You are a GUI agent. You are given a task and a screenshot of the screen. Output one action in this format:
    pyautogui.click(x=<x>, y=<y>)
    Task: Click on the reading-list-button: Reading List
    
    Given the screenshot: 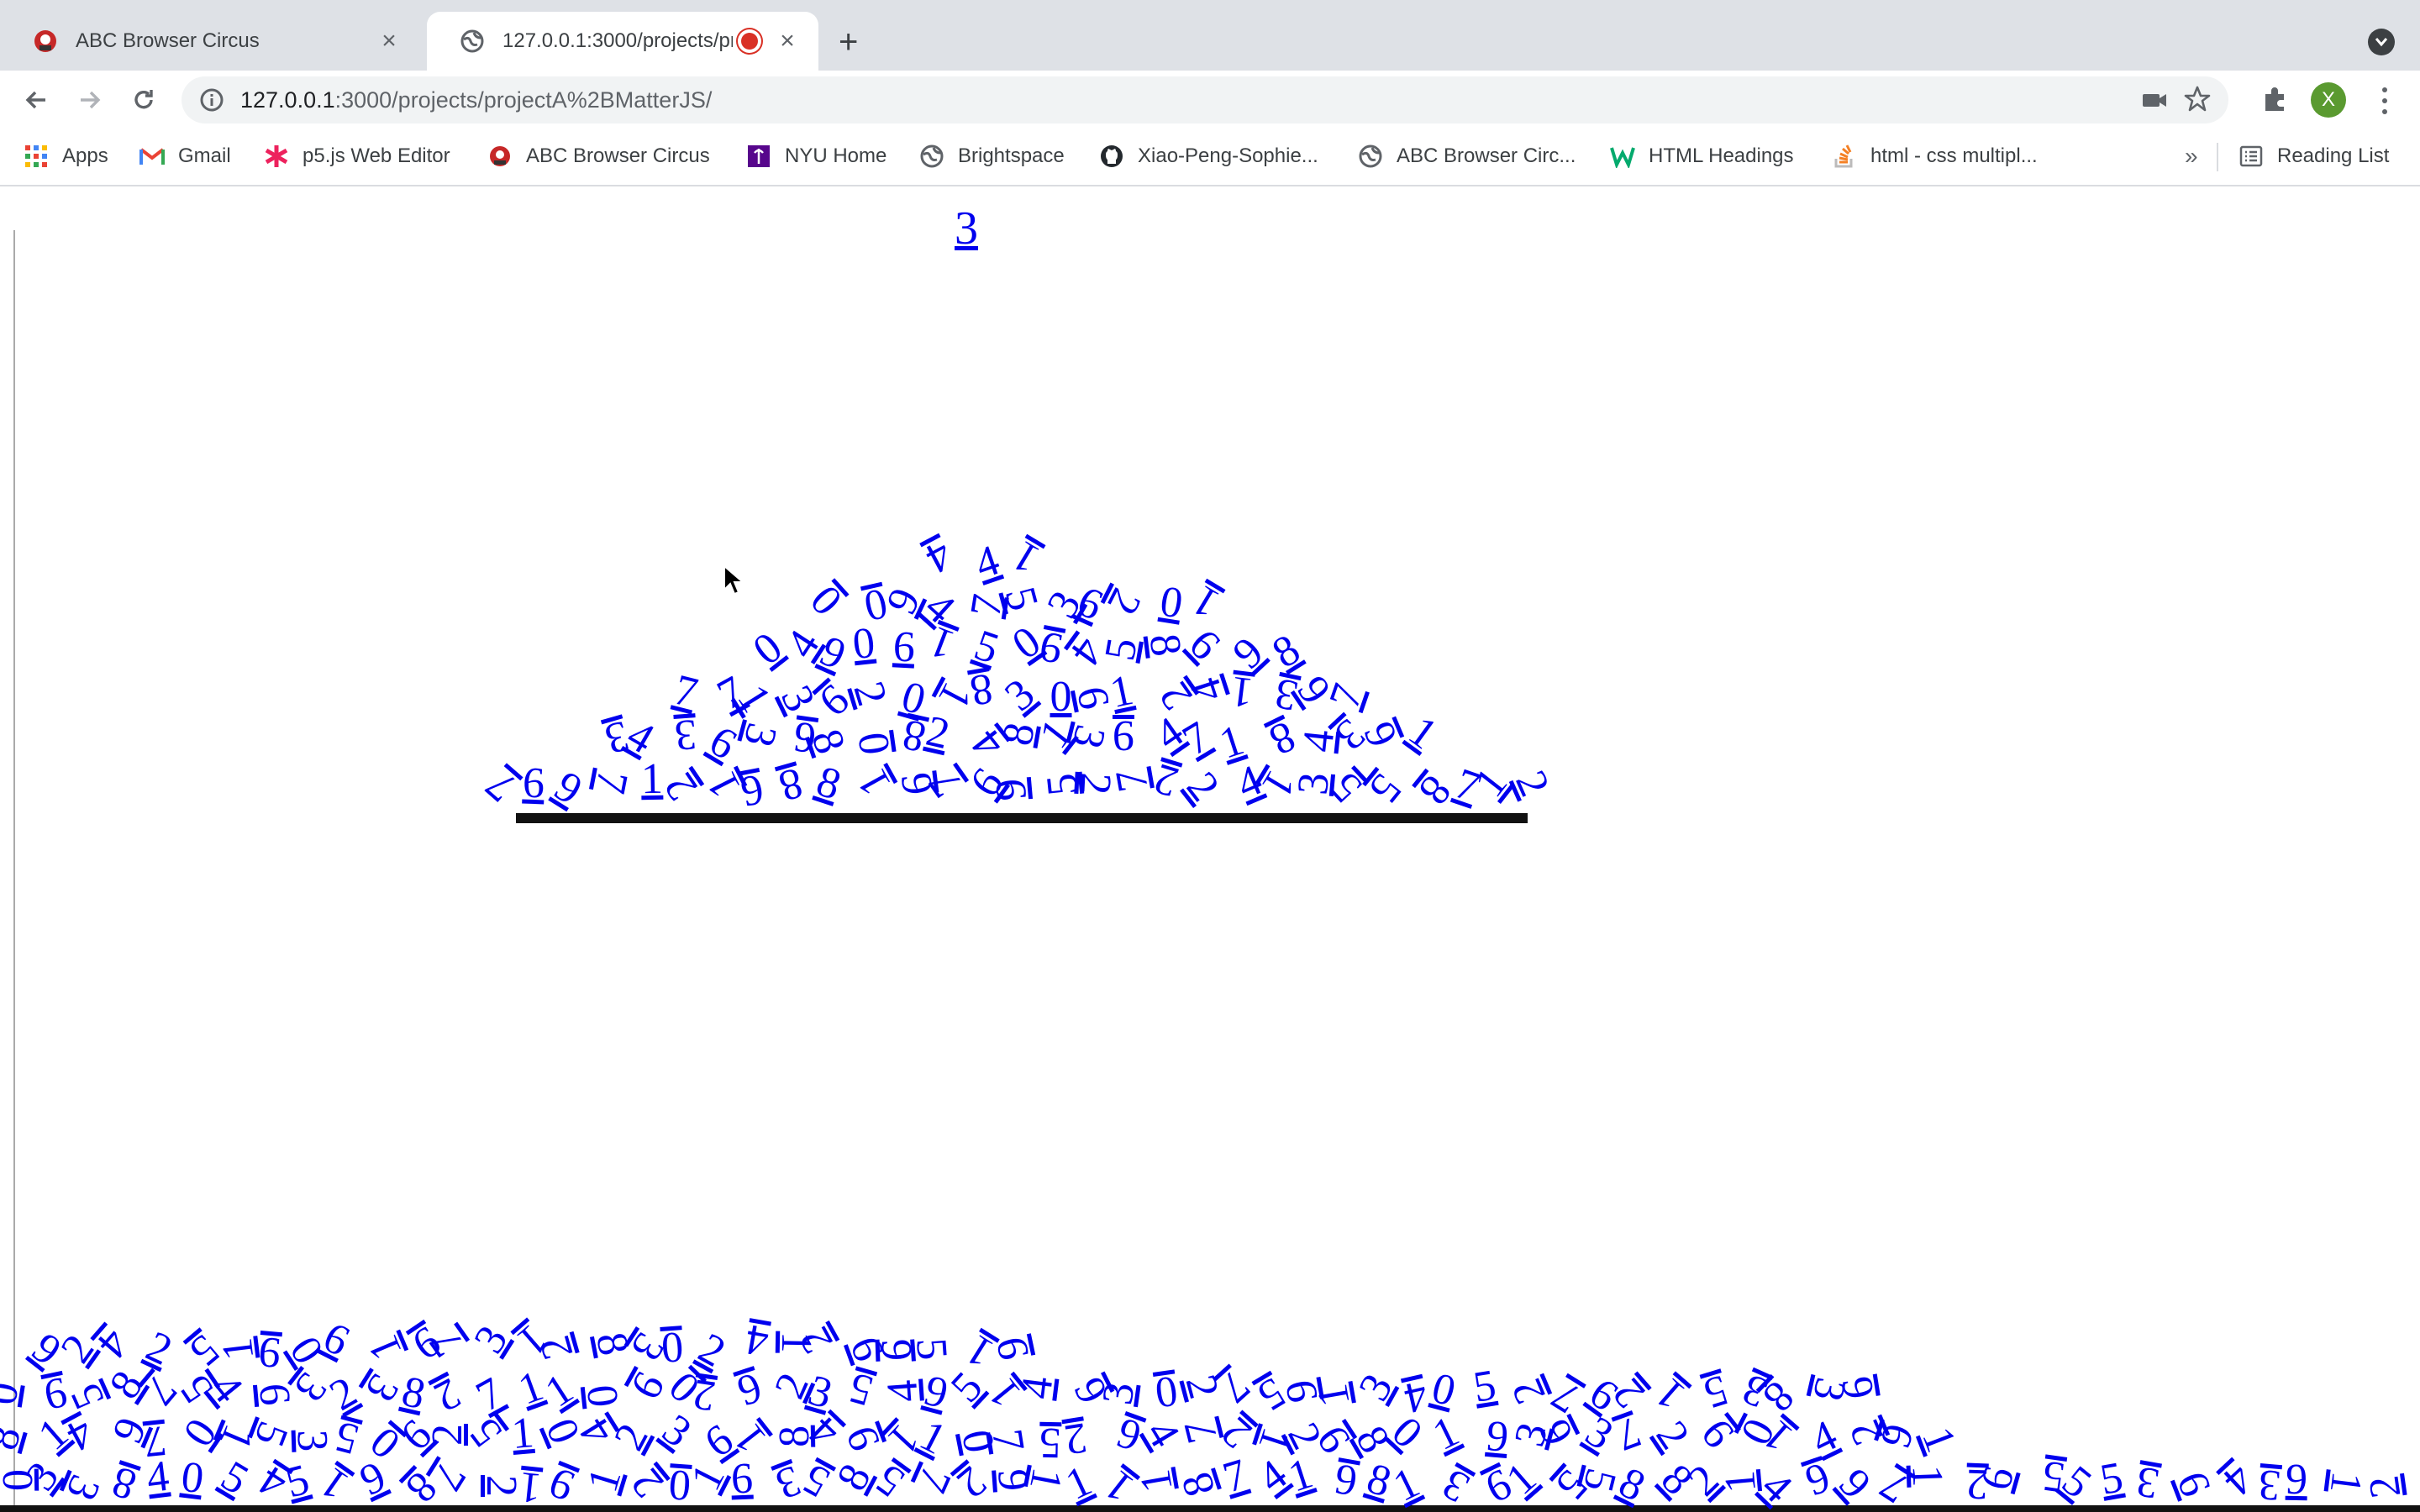 What is the action you would take?
    pyautogui.click(x=2313, y=156)
    